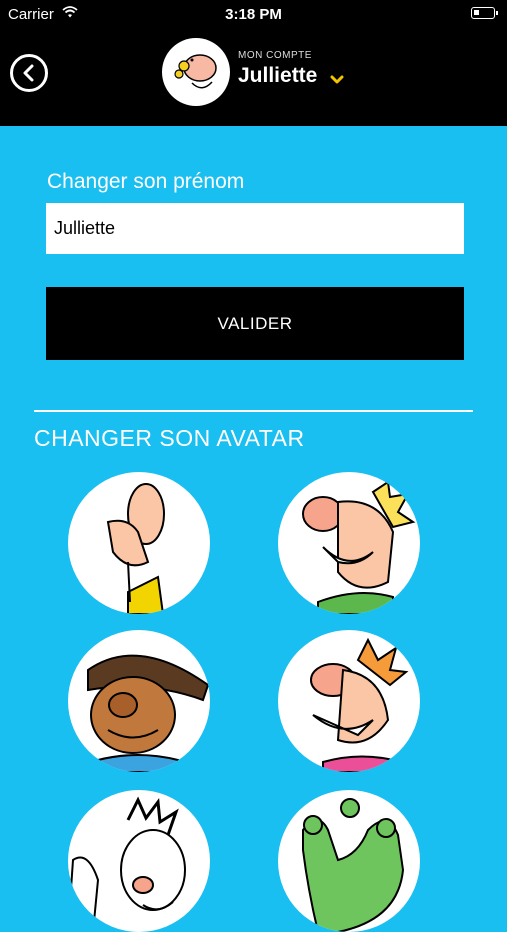  What do you see at coordinates (277, 76) in the screenshot?
I see `account-name: Julliette` at bounding box center [277, 76].